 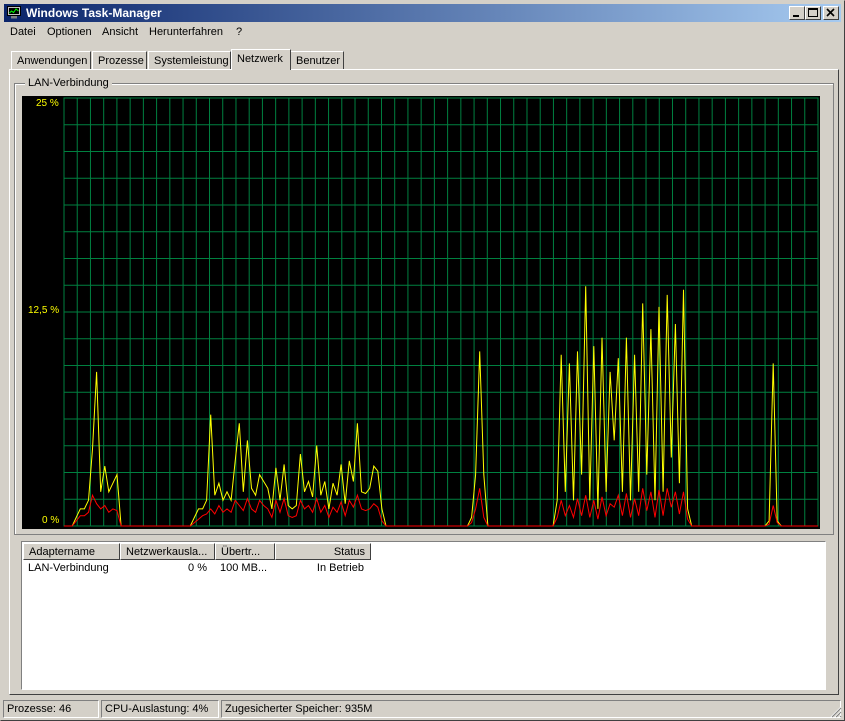 I want to click on adapter-usage-cell: 0 %, so click(x=197, y=568).